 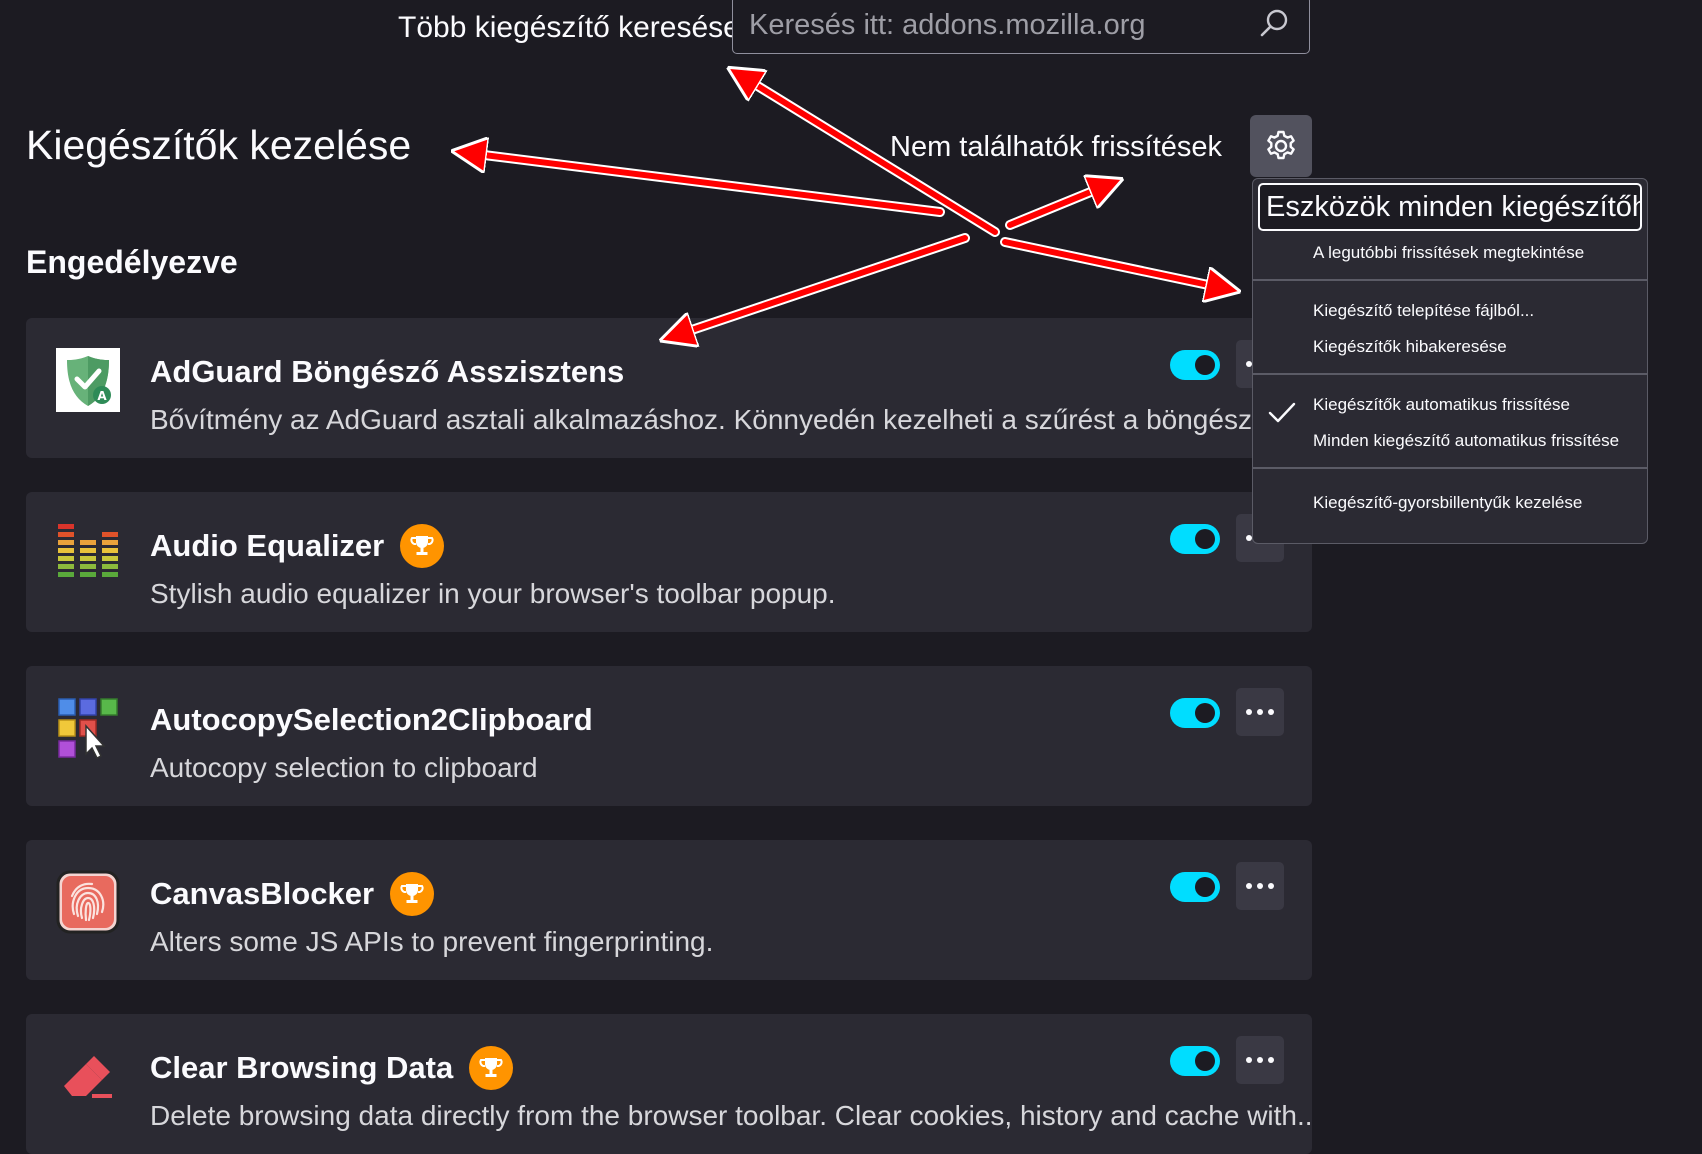 What do you see at coordinates (1275, 23) in the screenshot?
I see `search-icon` at bounding box center [1275, 23].